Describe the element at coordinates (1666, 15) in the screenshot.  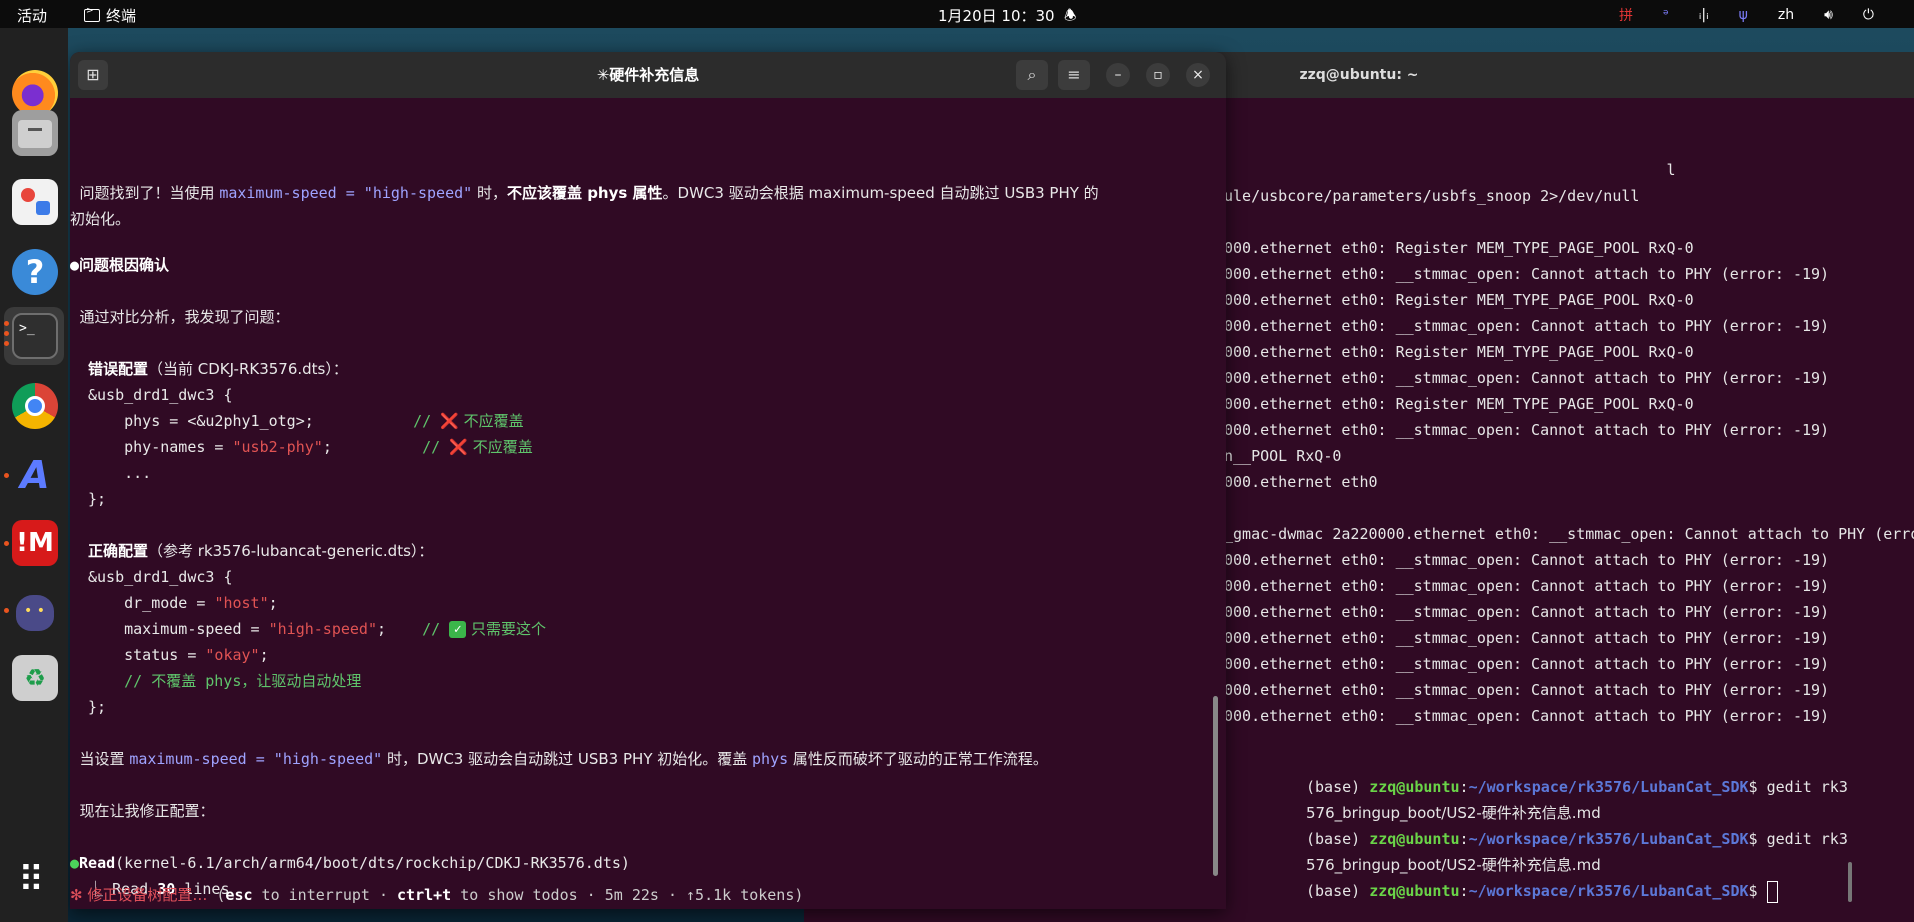
I see `ime-status-icon: ᵊ` at that location.